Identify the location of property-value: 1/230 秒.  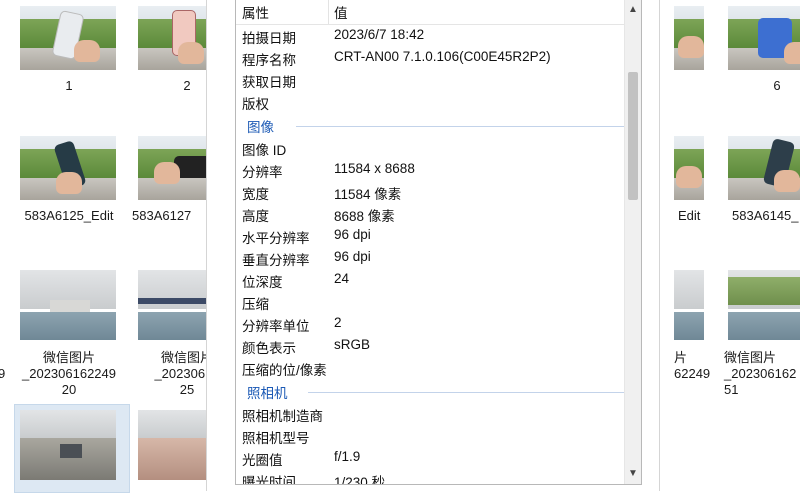
(360, 480).